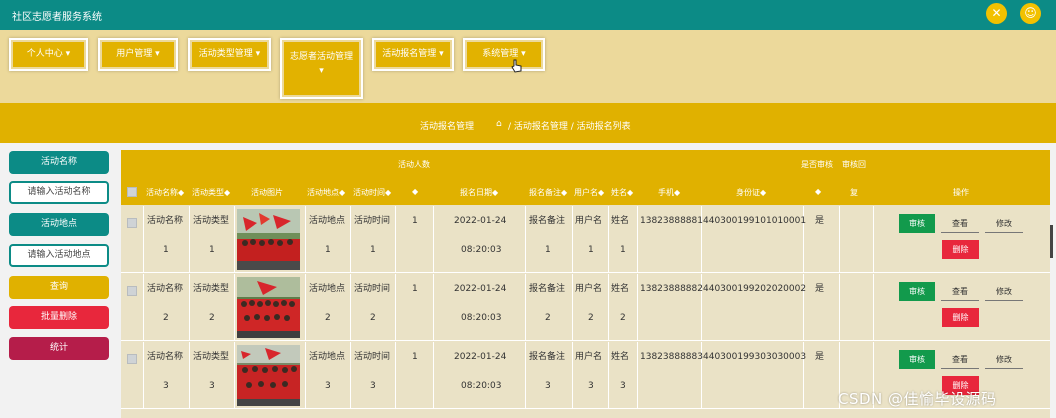 This screenshot has height=418, width=1056. I want to click on nav-volunteer-activity-management: 志愿者活动管理 ▾, so click(321, 68).